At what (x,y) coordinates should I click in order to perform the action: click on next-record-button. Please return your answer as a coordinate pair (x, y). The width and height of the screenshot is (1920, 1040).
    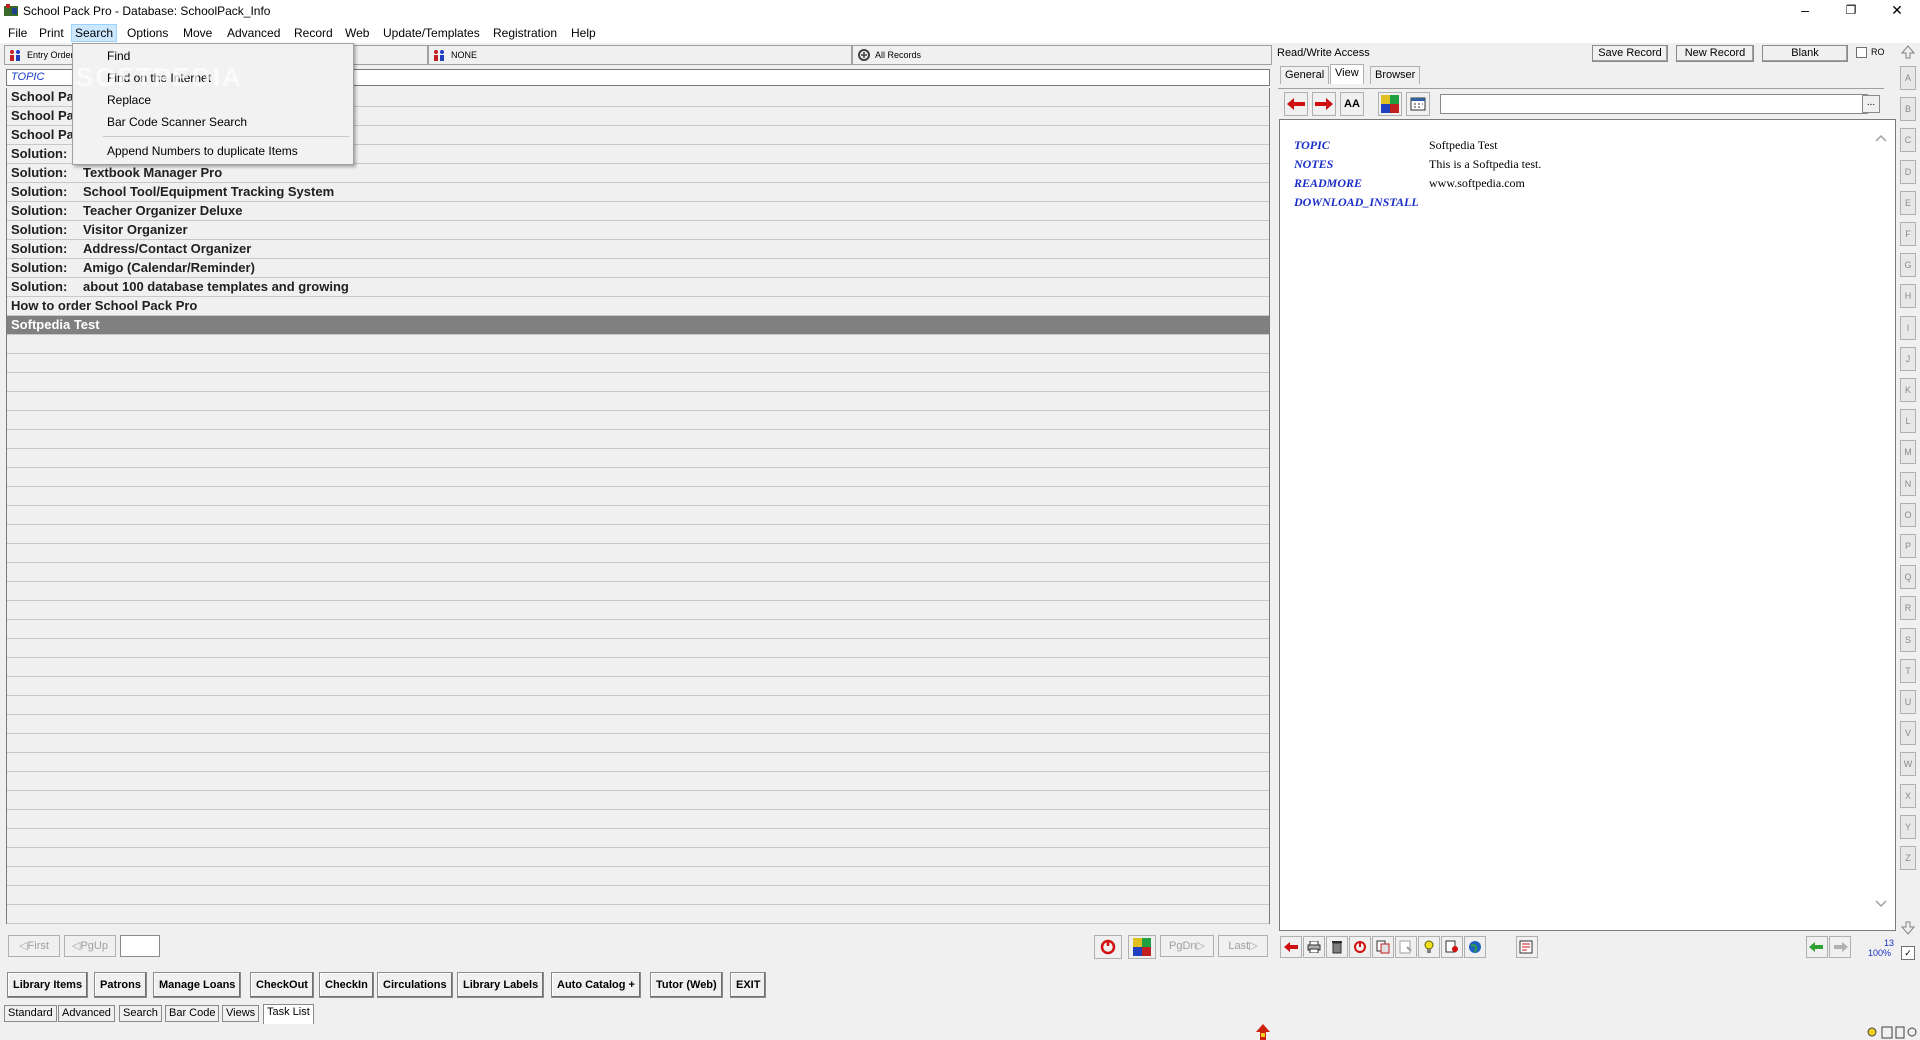
    Looking at the image, I should click on (1324, 104).